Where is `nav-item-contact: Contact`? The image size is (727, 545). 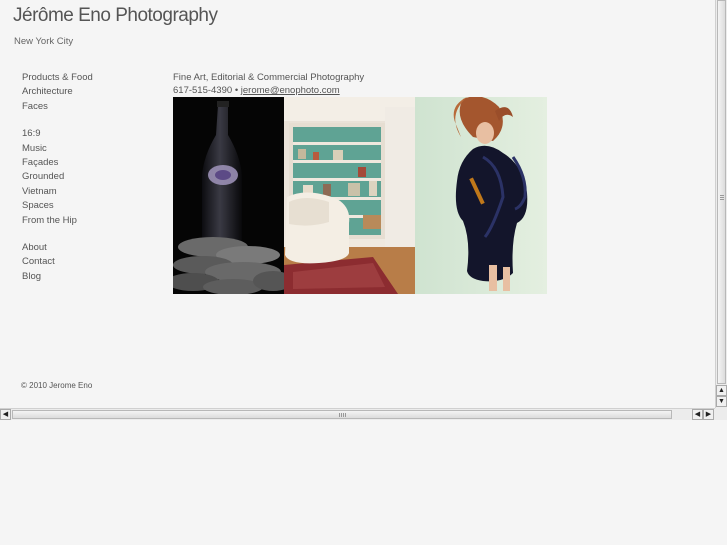 nav-item-contact: Contact is located at coordinates (57, 262).